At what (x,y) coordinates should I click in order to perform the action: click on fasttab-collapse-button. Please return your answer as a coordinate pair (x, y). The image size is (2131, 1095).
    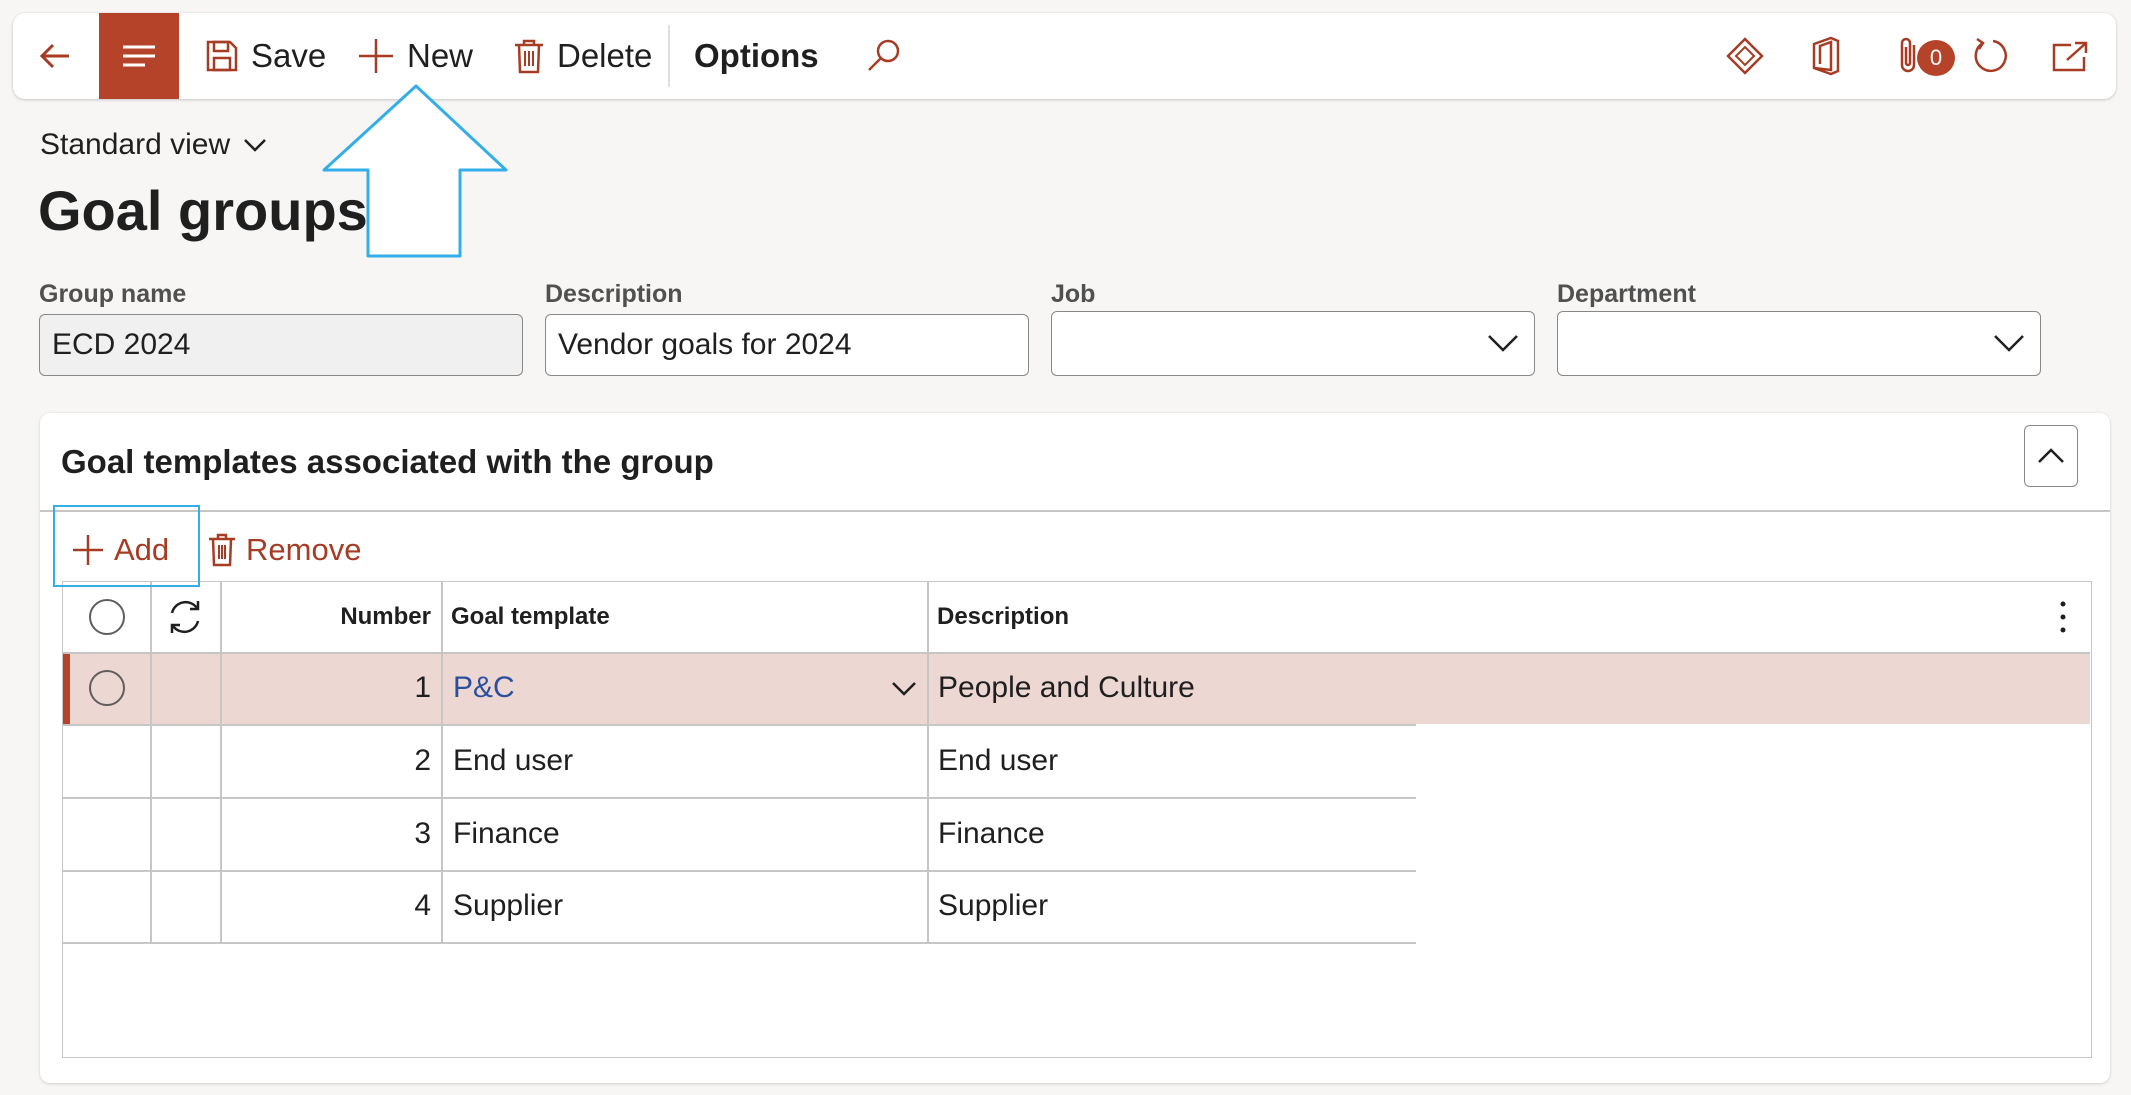
    Looking at the image, I should click on (2051, 456).